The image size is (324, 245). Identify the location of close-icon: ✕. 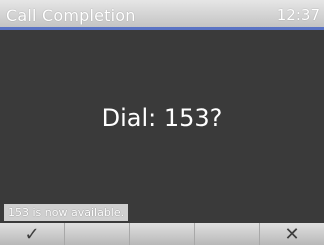
(292, 234).